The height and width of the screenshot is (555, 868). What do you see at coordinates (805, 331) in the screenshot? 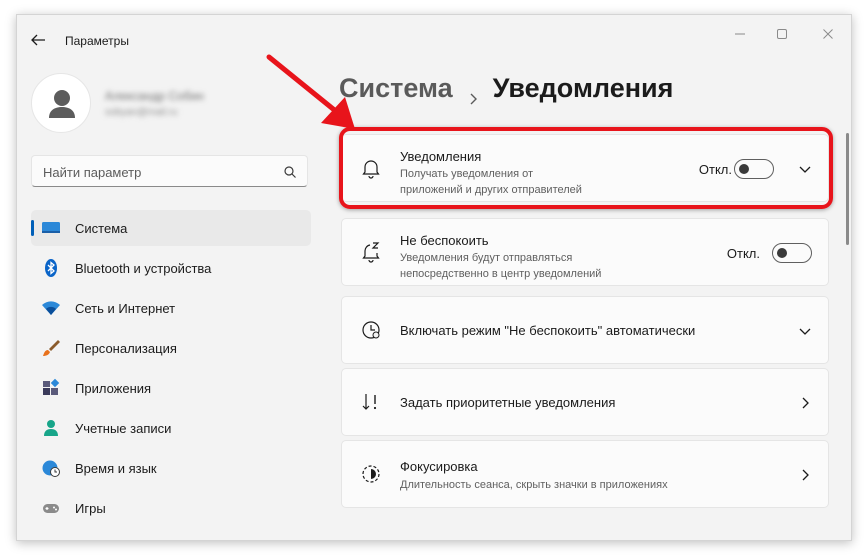
I see `chevron-down-icon` at bounding box center [805, 331].